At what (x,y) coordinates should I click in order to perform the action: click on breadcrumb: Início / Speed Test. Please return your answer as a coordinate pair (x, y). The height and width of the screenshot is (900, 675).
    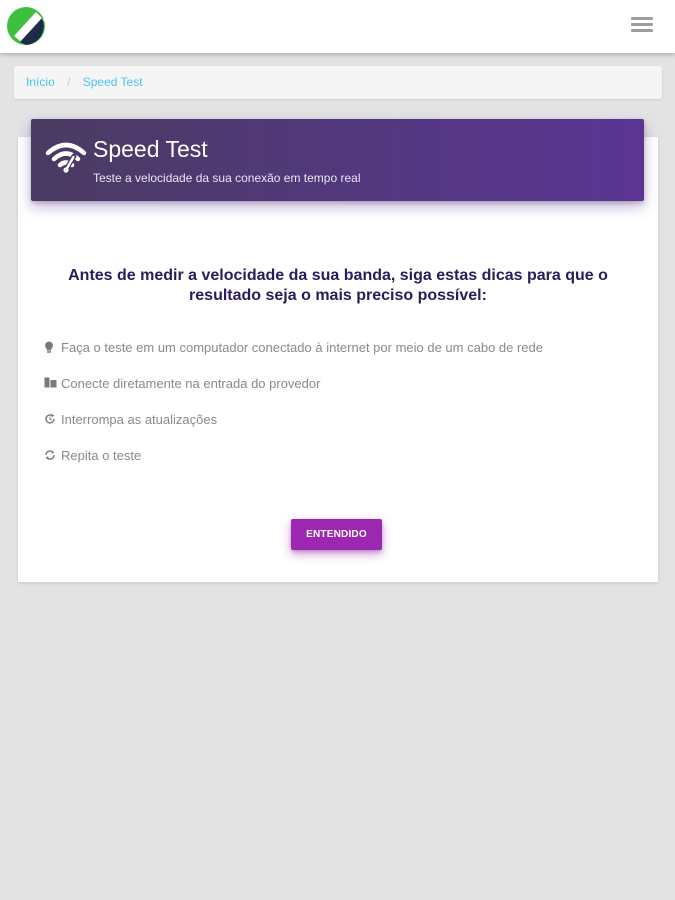
    Looking at the image, I should click on (338, 82).